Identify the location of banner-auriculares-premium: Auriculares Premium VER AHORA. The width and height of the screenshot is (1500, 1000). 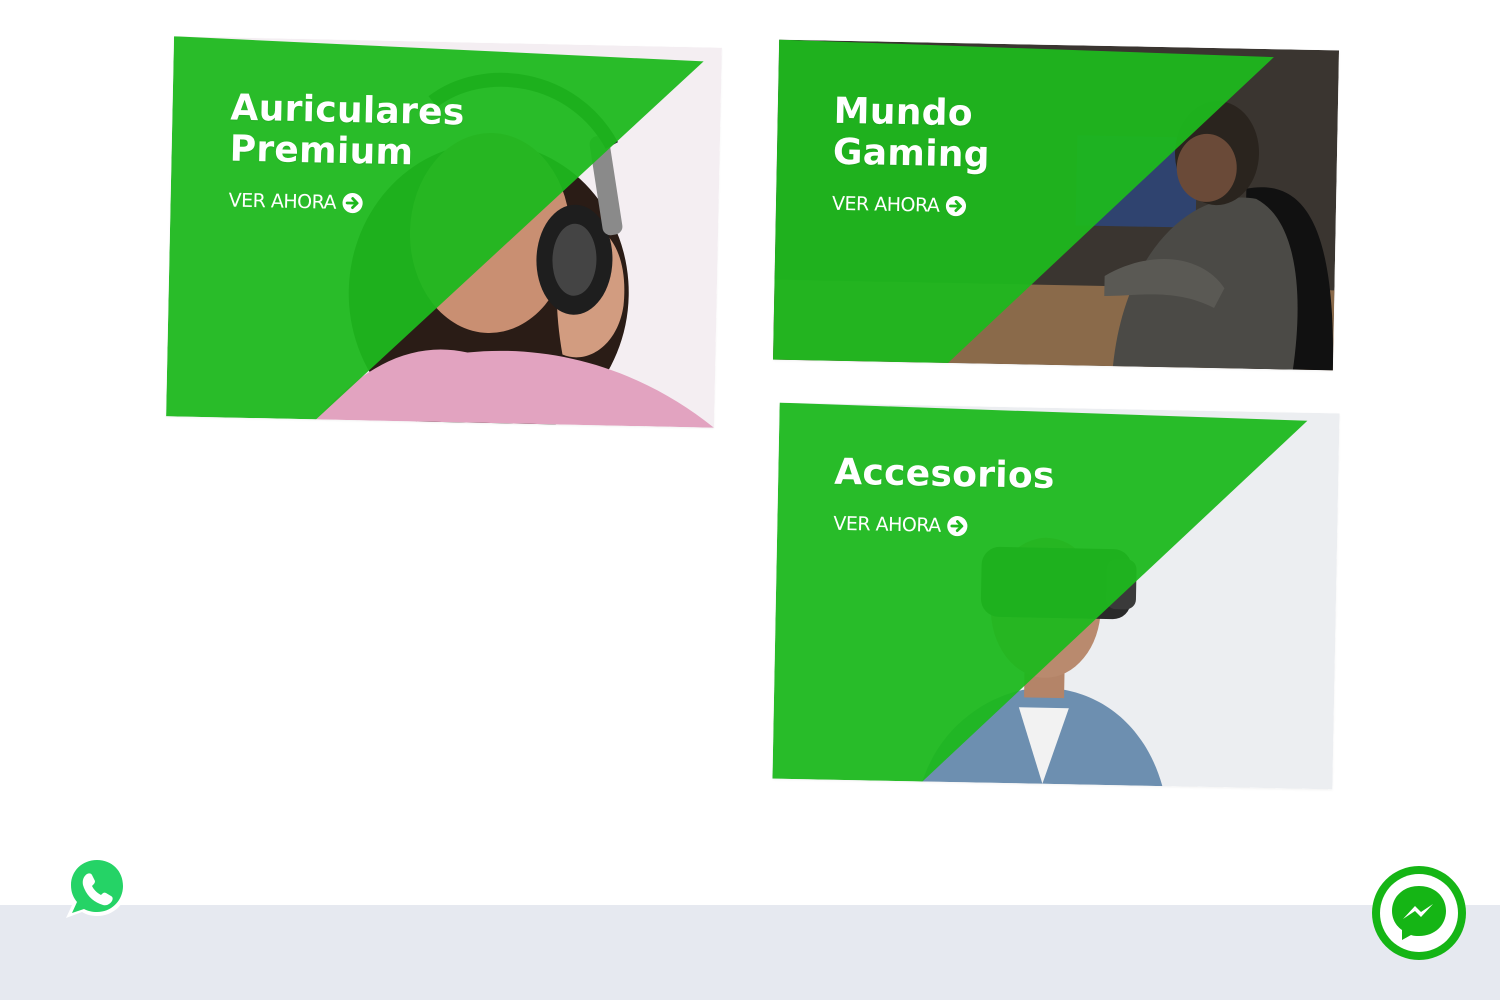
(444, 232).